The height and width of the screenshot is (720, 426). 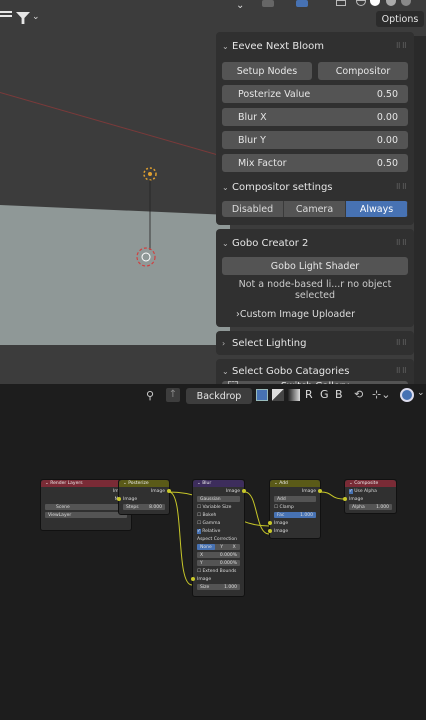 I want to click on fac-field: Fac 1.000, so click(x=295, y=515).